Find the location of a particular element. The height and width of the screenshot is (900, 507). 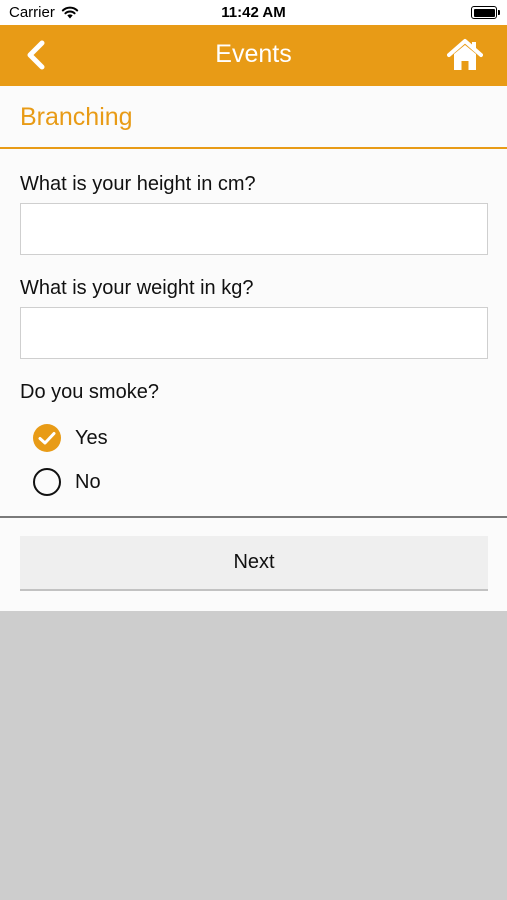

status-bar: Carrier 11:42 AM is located at coordinates (253, 12).